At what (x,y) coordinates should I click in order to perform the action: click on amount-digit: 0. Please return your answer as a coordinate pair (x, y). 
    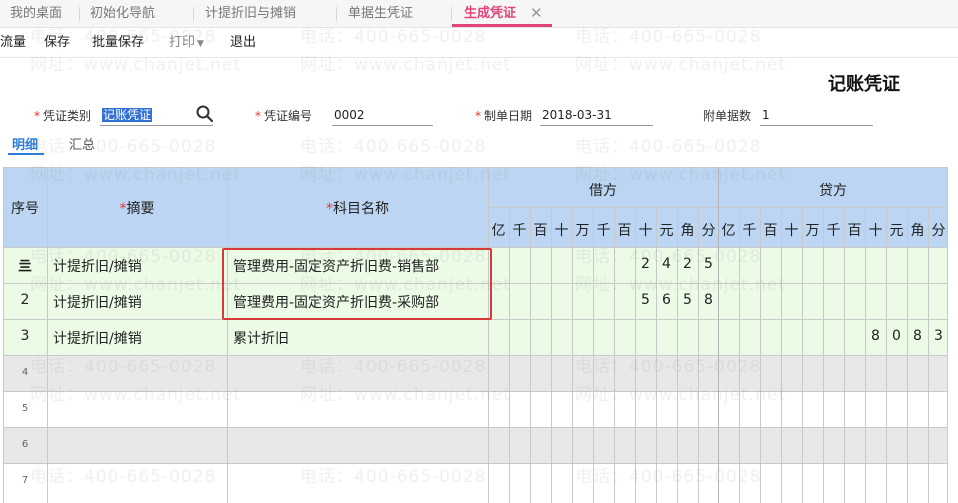
    Looking at the image, I should click on (896, 336).